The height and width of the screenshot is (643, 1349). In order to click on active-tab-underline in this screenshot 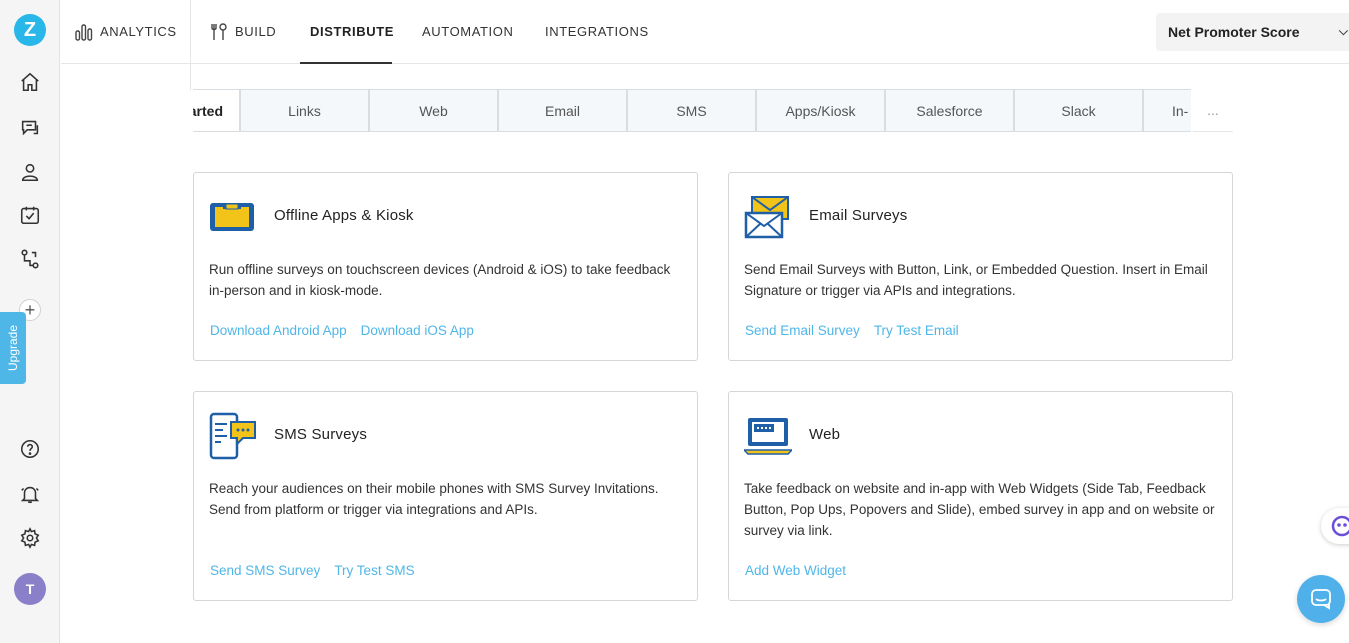, I will do `click(346, 63)`.